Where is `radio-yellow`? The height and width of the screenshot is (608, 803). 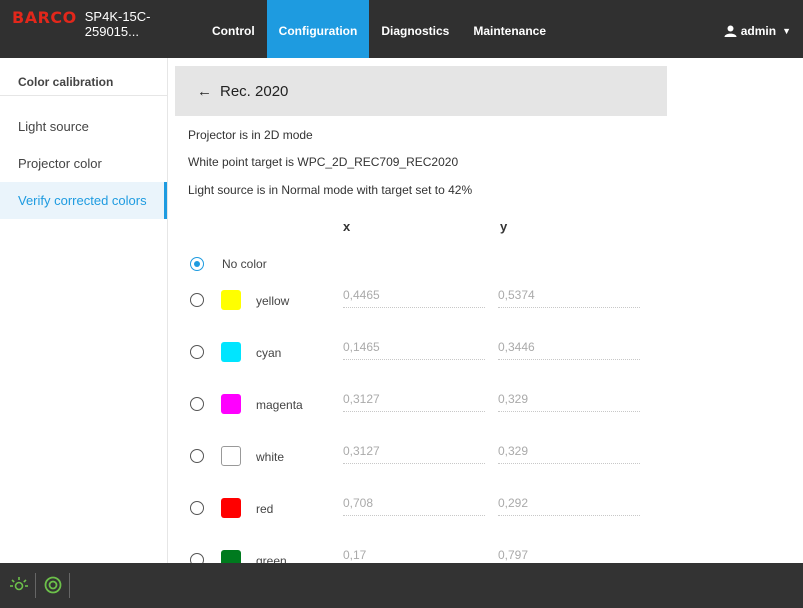 radio-yellow is located at coordinates (197, 300).